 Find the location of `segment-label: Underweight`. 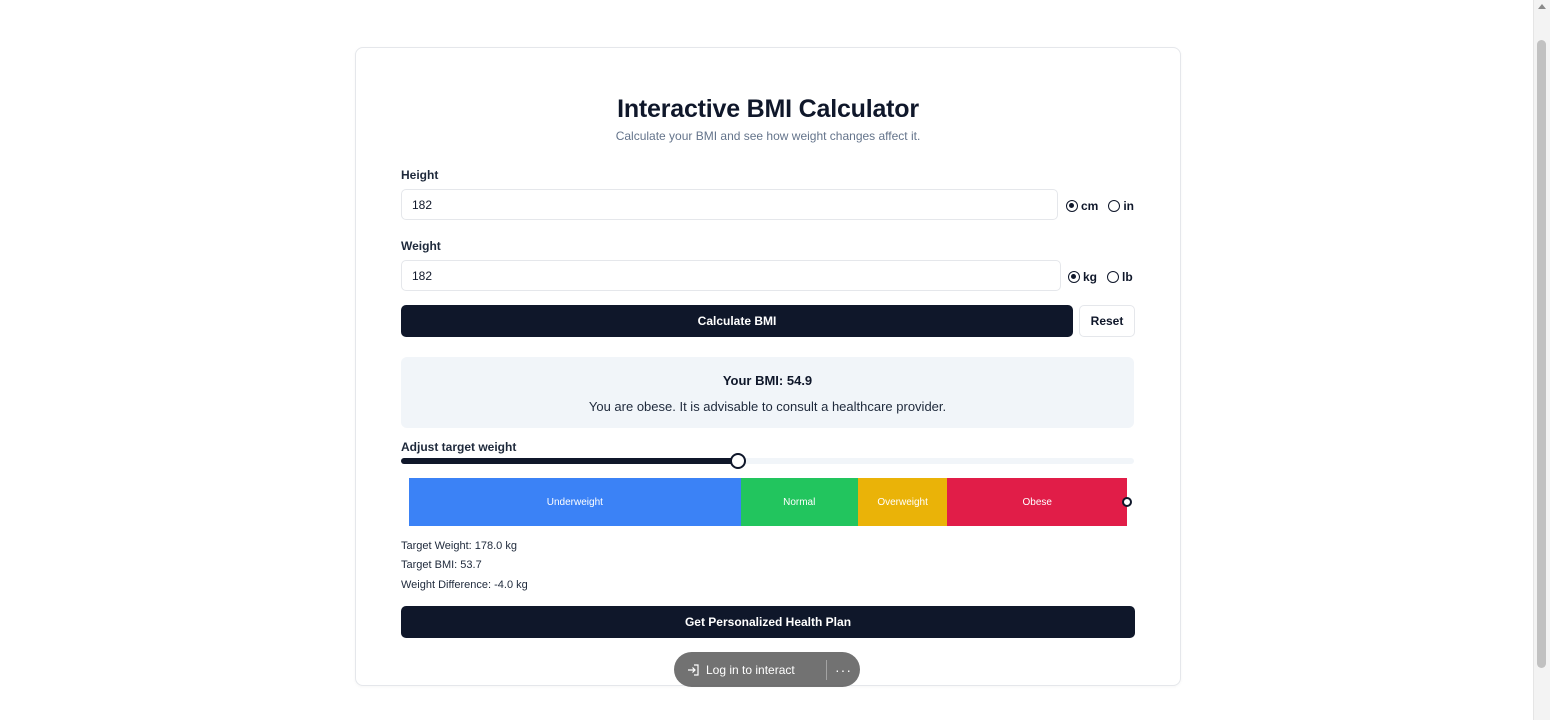

segment-label: Underweight is located at coordinates (574, 502).